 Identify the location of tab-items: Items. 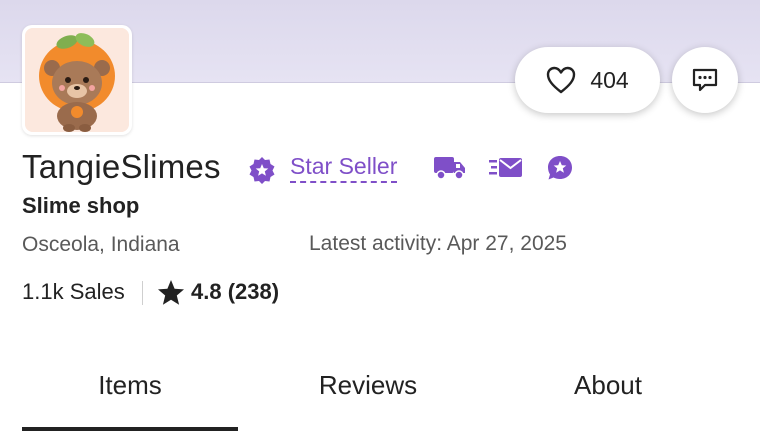
(130, 385).